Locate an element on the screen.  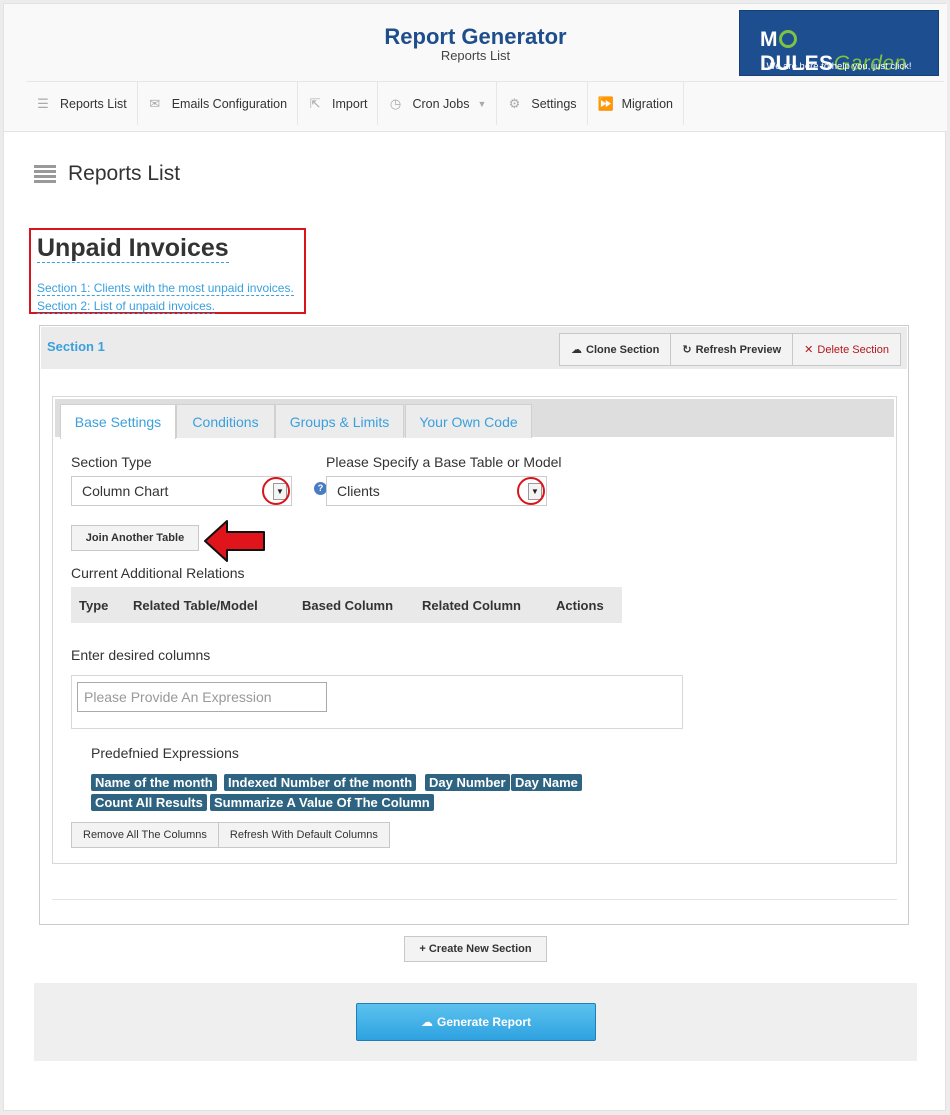
expression-badge: Count All Results is located at coordinates (149, 802).